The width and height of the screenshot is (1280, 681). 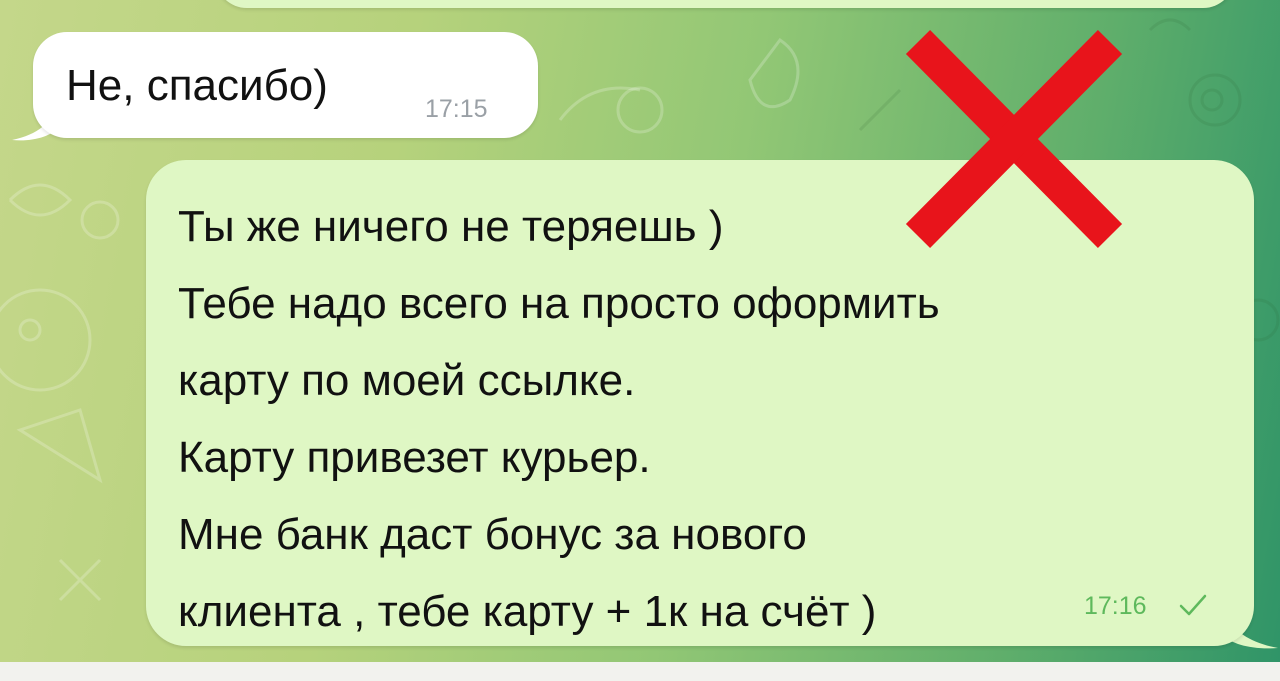 I want to click on outgoing-message-time: 17:16, so click(x=1115, y=606).